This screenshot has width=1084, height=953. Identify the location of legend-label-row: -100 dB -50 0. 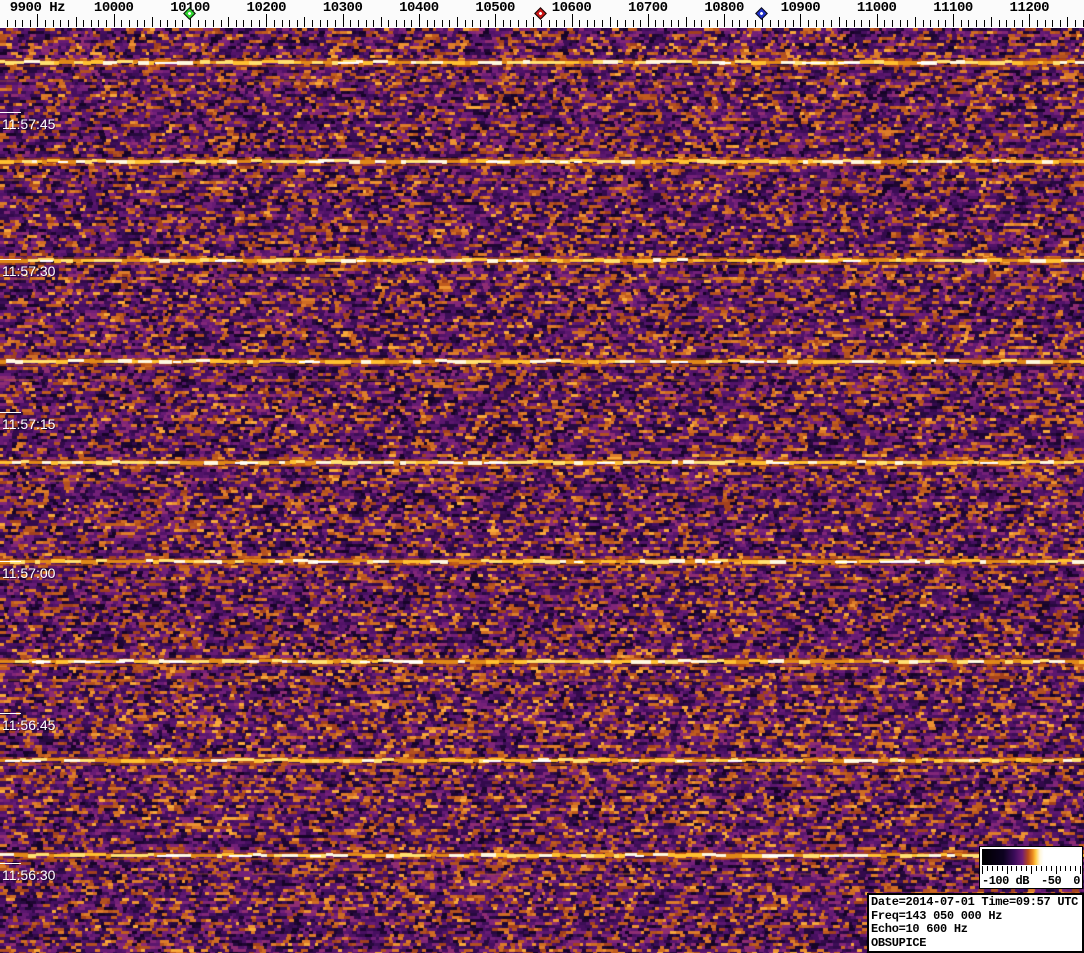
(1031, 881).